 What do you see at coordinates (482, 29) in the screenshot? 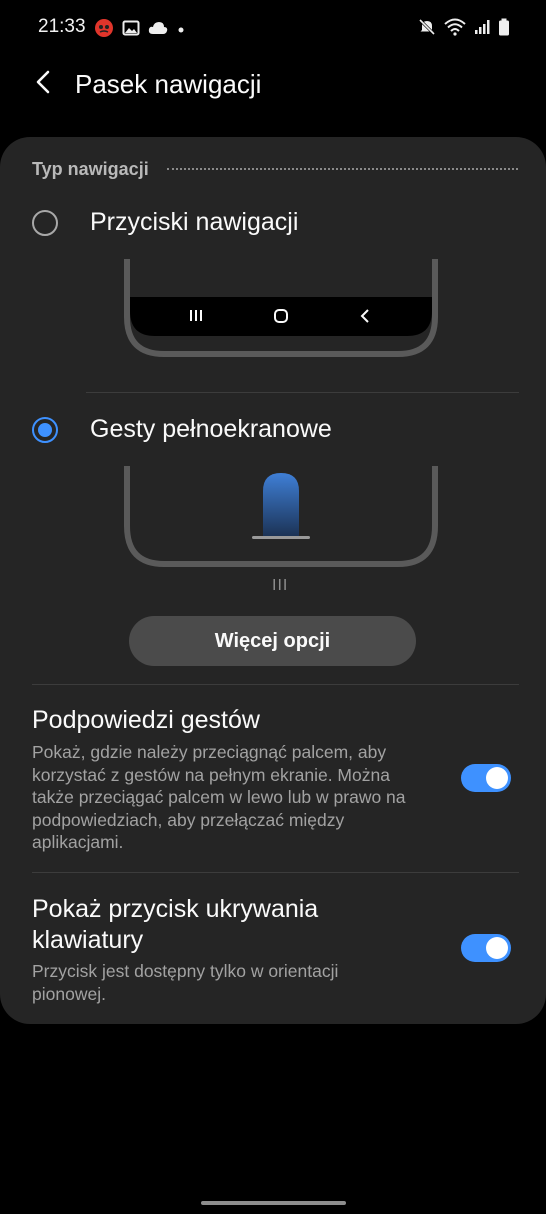
I see `signal-icon` at bounding box center [482, 29].